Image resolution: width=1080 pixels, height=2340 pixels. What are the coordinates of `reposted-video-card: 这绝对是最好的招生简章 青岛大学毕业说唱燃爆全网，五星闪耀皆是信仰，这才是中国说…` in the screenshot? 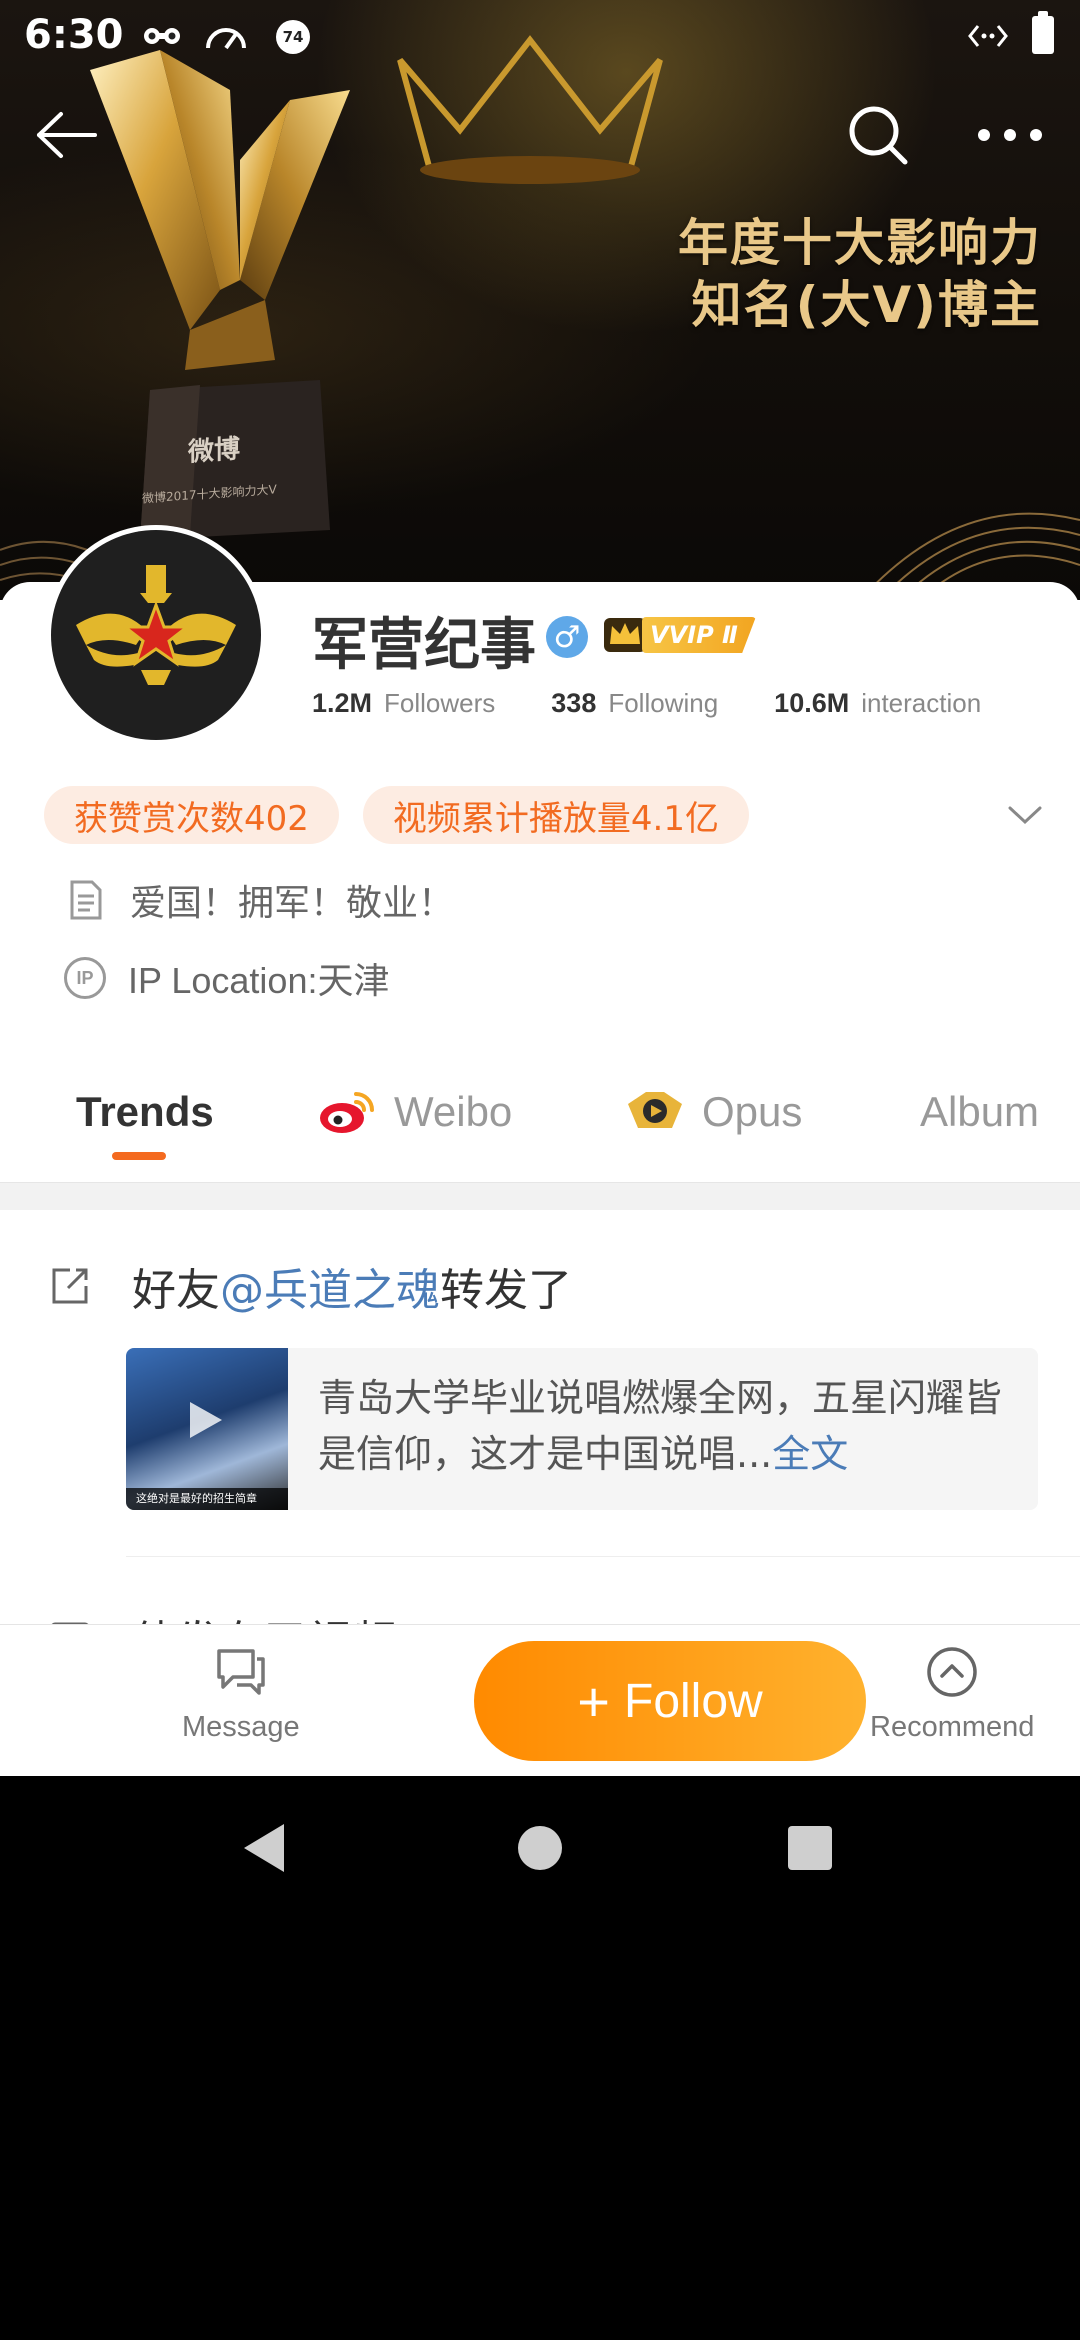 It's located at (582, 1429).